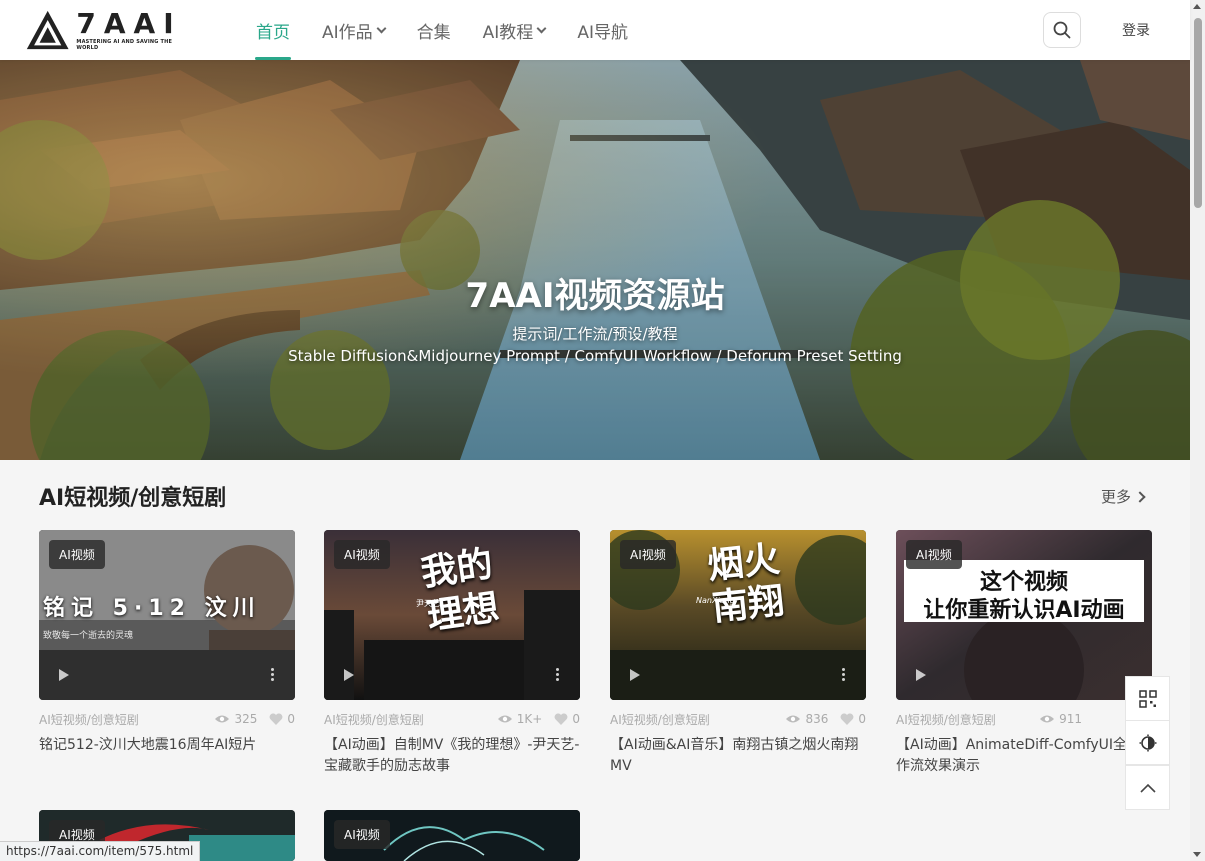 The image size is (1205, 861). What do you see at coordinates (124, 45) in the screenshot?
I see `logo-tagline: MASTERING AI AND SAVING THE WORLD` at bounding box center [124, 45].